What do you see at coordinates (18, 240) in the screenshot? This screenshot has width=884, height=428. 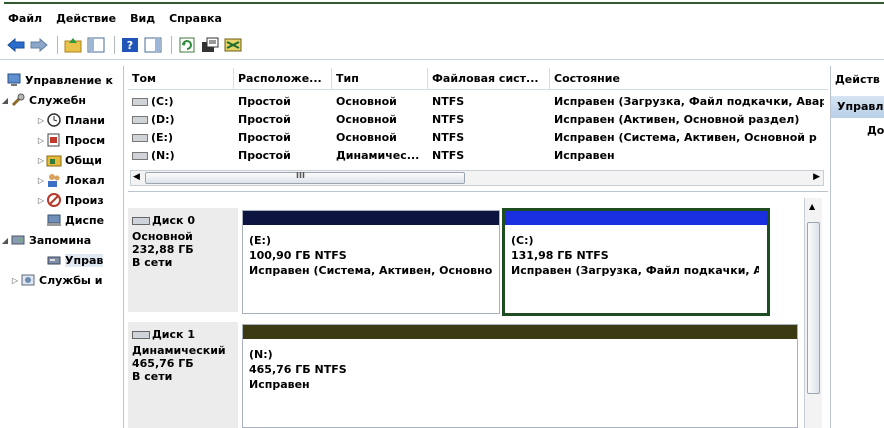 I see `storage-icon` at bounding box center [18, 240].